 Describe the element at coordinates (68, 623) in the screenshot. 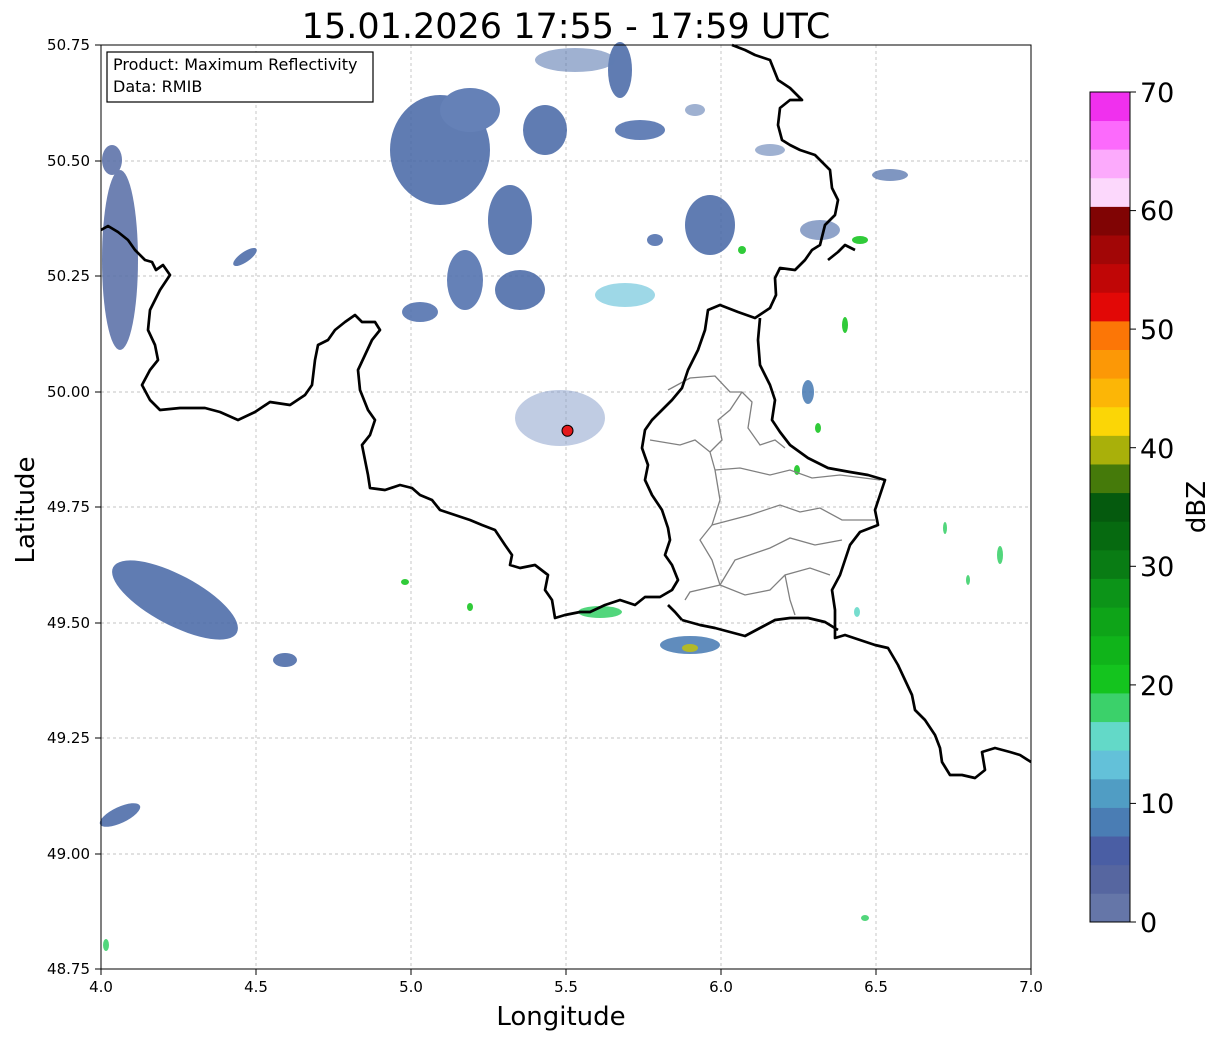

I see `y-tick-label: 49.50` at that location.